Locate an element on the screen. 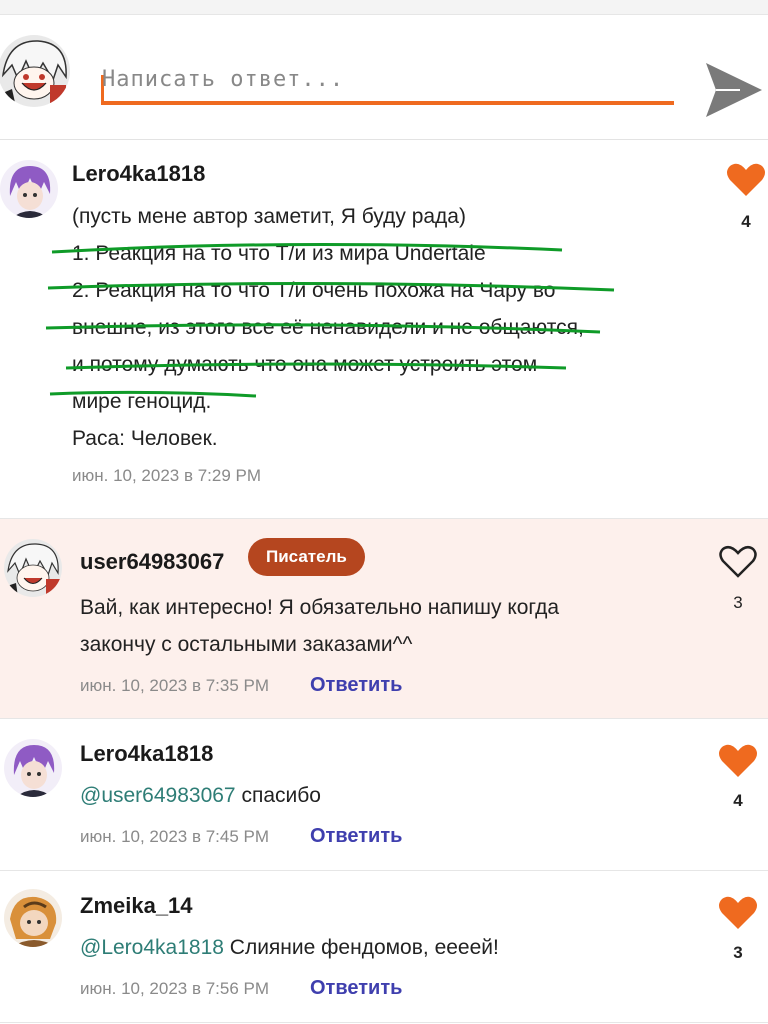 The height and width of the screenshot is (1024, 768). comment-username: user64983067 is located at coordinates (152, 562).